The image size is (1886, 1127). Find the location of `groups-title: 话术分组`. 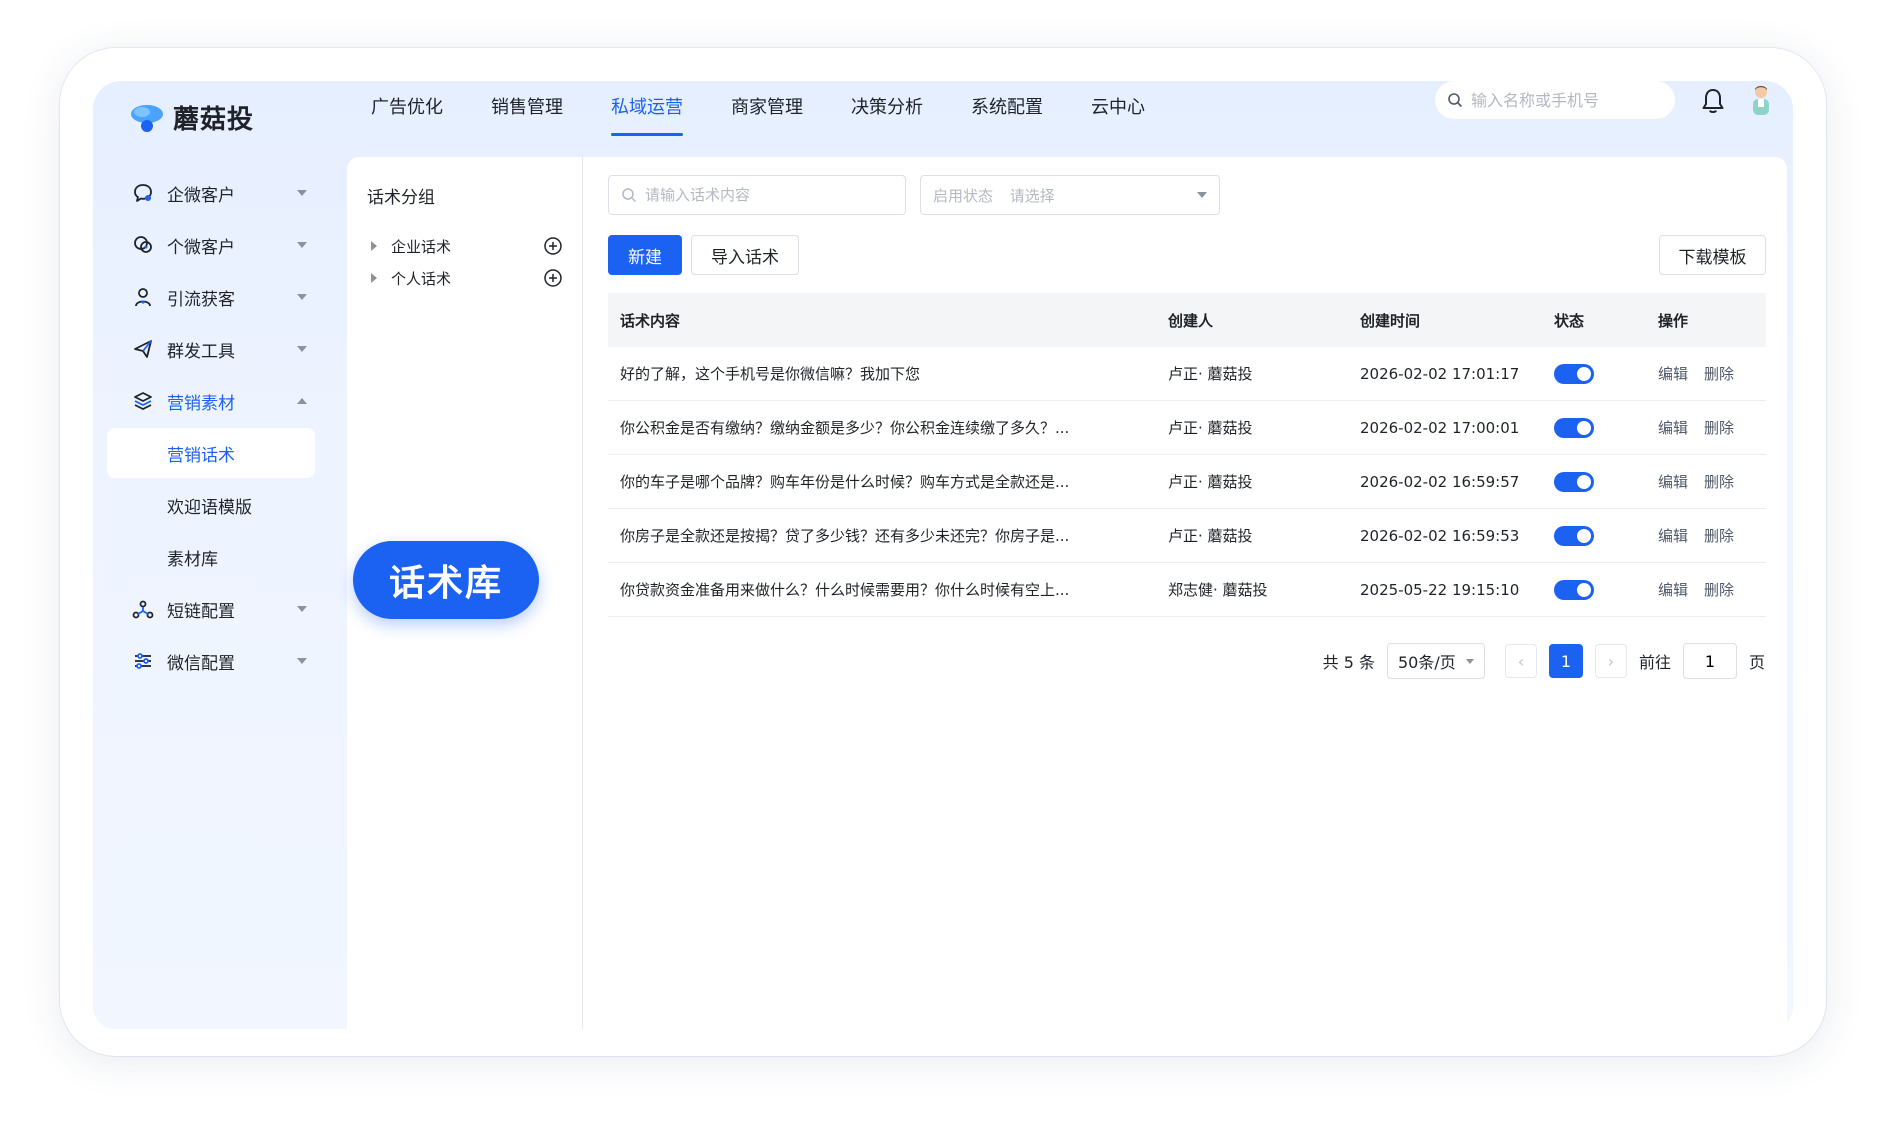

groups-title: 话术分组 is located at coordinates (401, 198).